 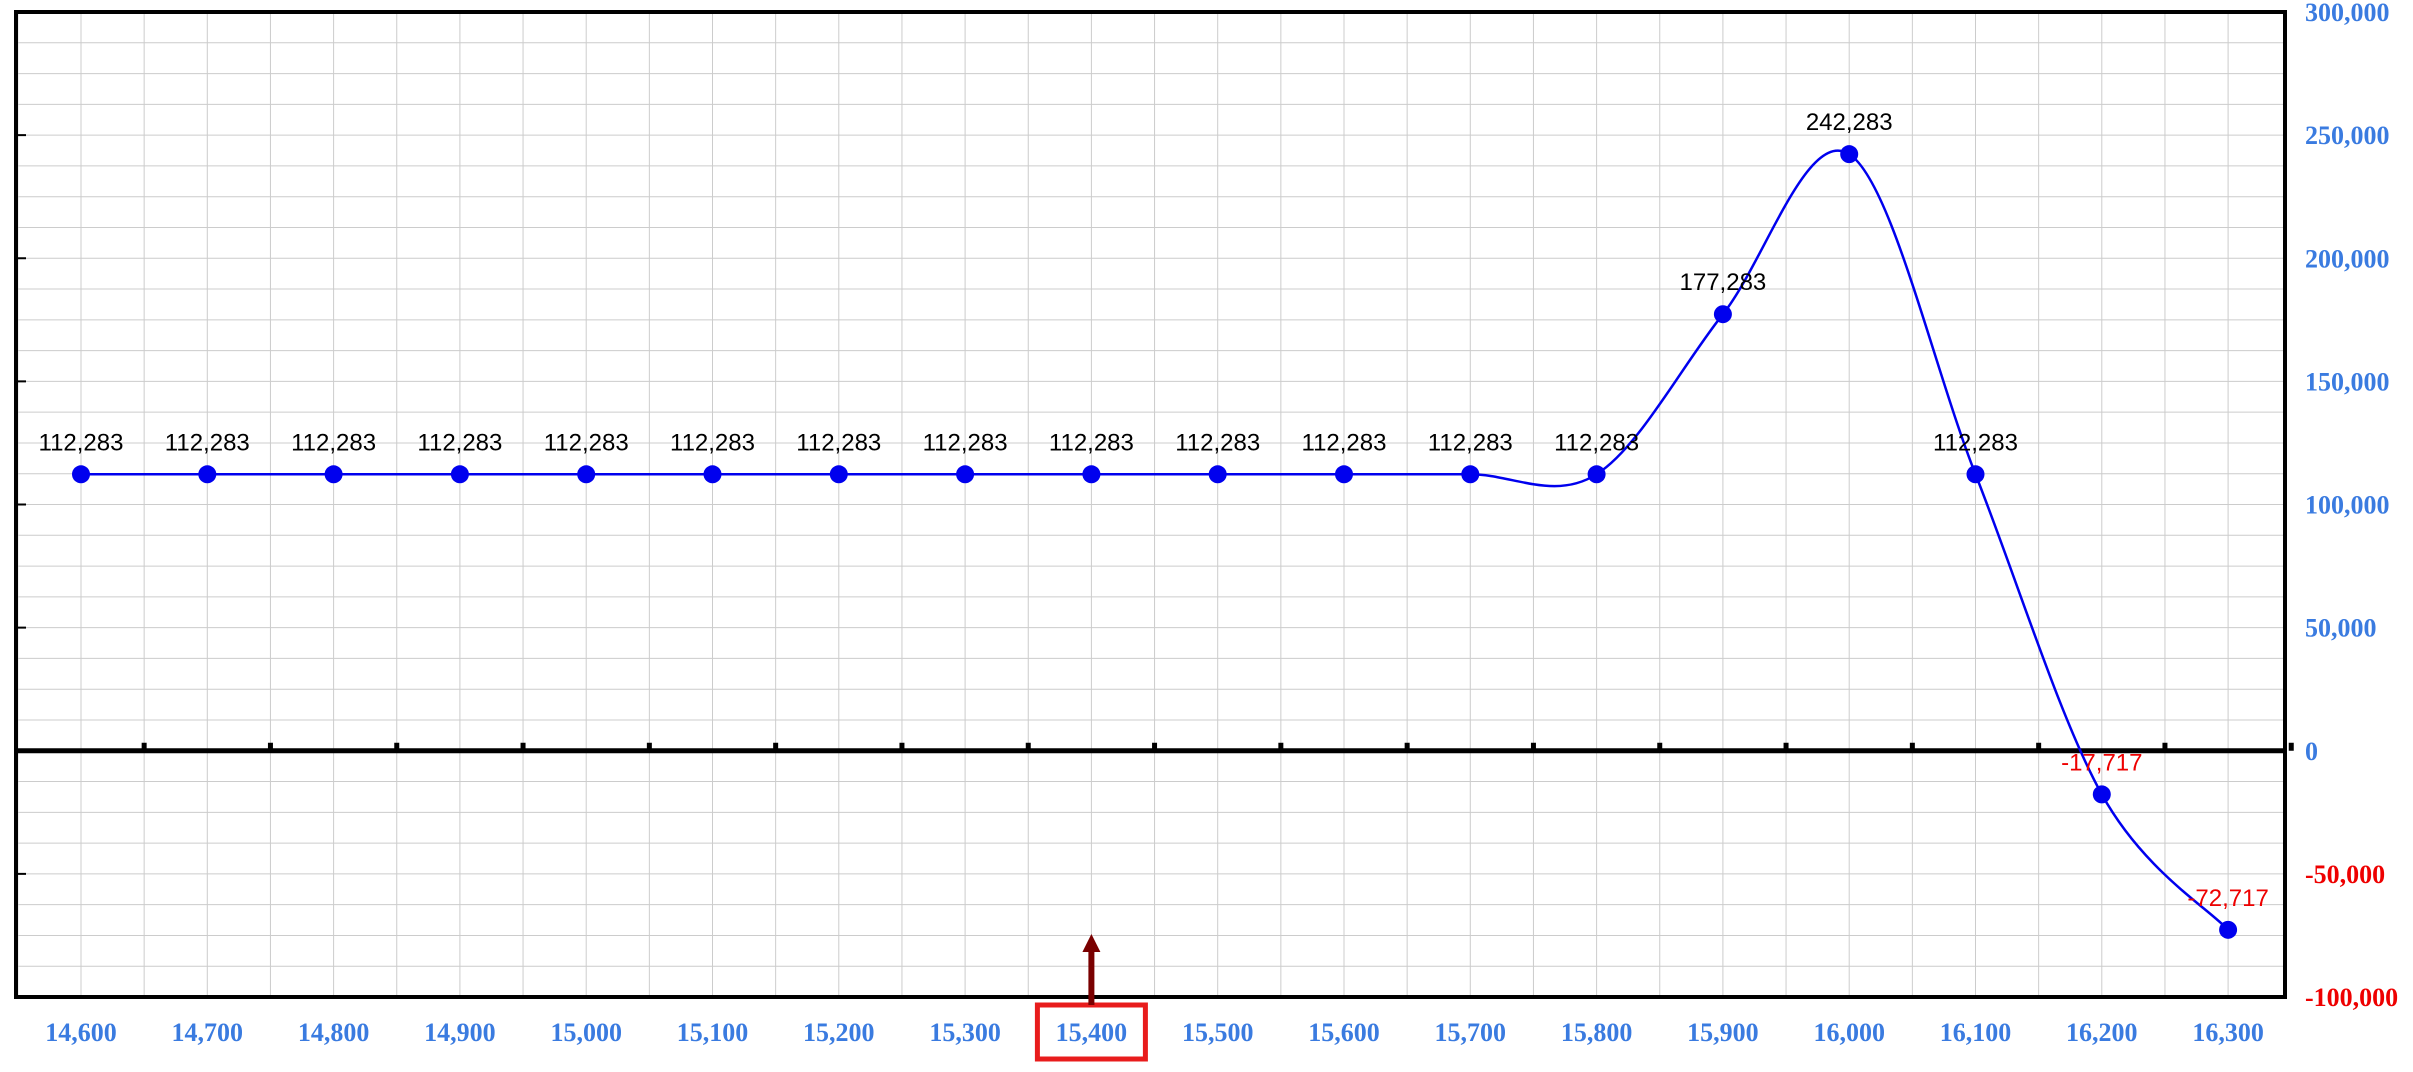 What do you see at coordinates (1976, 1032) in the screenshot?
I see `x-tick-label: 16,100` at bounding box center [1976, 1032].